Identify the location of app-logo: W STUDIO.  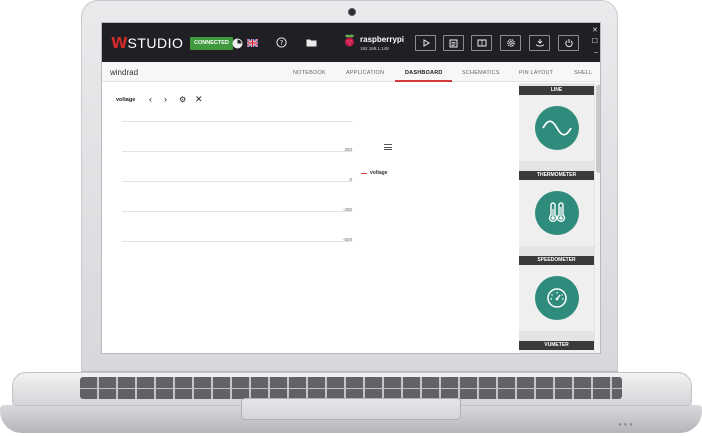
(147, 43).